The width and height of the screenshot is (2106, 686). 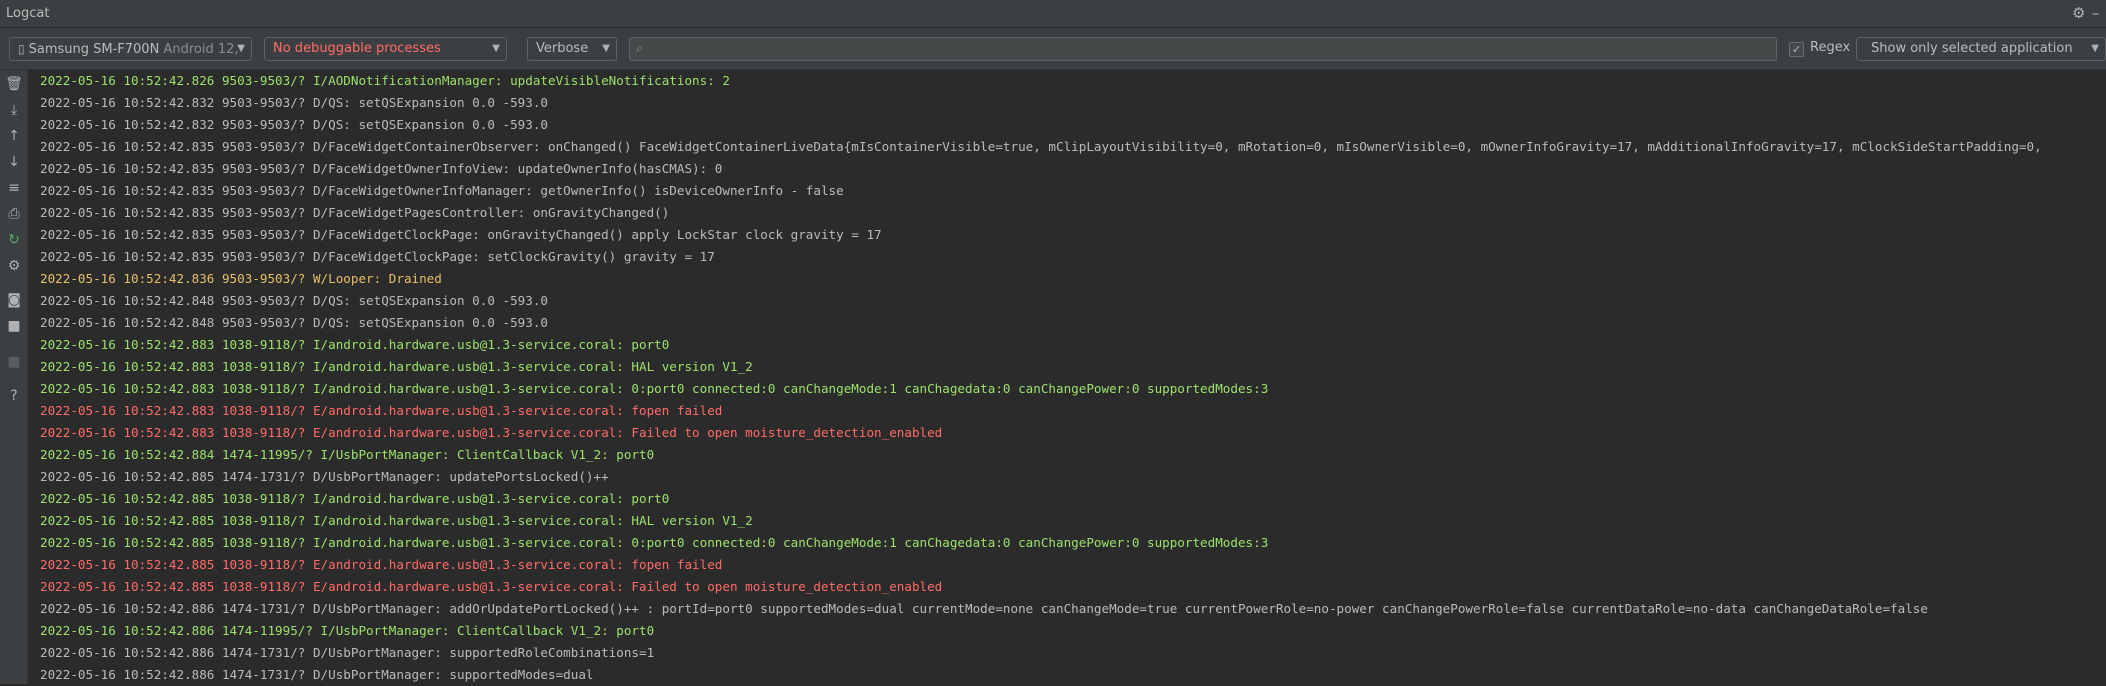 What do you see at coordinates (14, 377) in the screenshot?
I see `logcat-sidebar: 🗑 ⤓ ↑ ↓ ≡ ⎙ ↻ ⚙ ◙ ■ ■ ?` at bounding box center [14, 377].